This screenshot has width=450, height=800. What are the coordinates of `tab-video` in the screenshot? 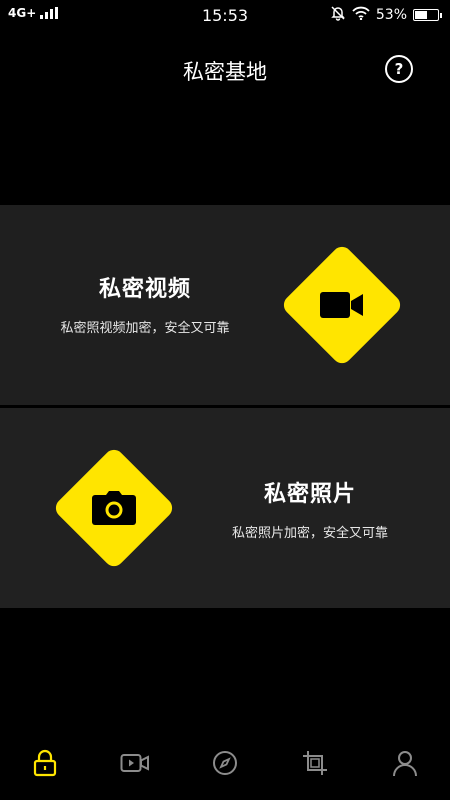 It's located at (135, 765).